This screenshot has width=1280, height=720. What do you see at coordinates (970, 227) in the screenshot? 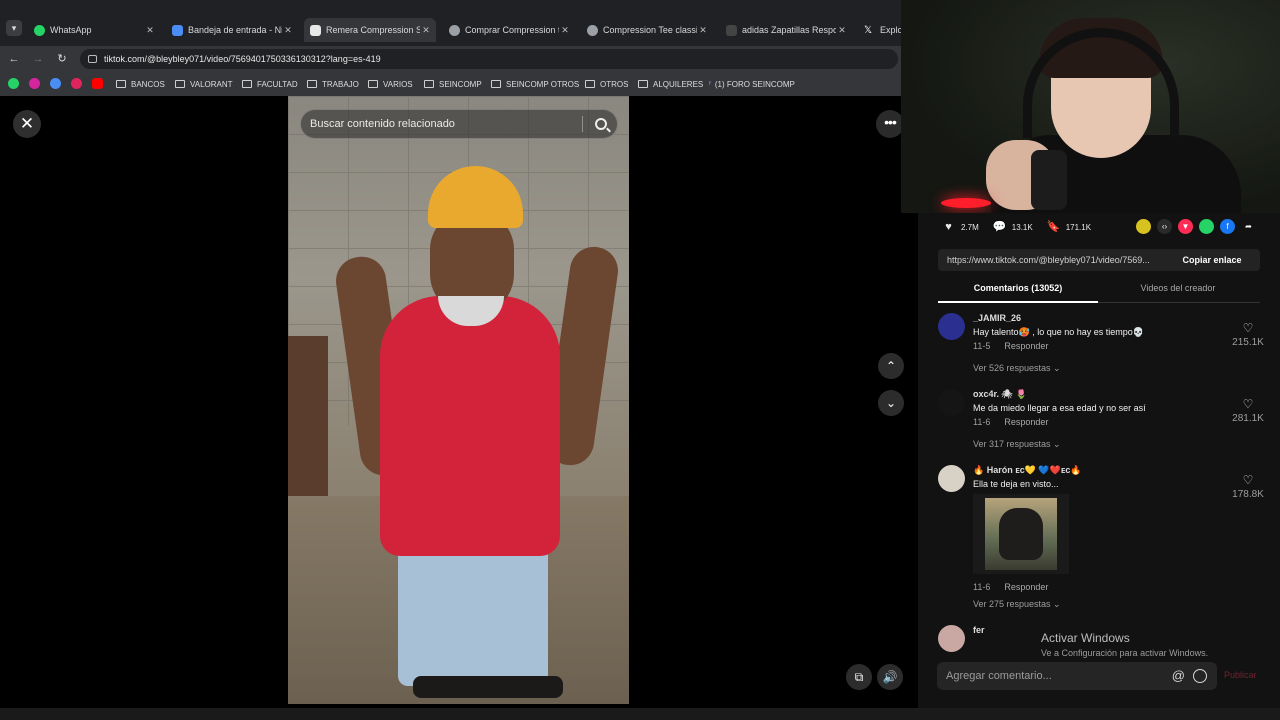
I see `like-count: 2.7M` at bounding box center [970, 227].